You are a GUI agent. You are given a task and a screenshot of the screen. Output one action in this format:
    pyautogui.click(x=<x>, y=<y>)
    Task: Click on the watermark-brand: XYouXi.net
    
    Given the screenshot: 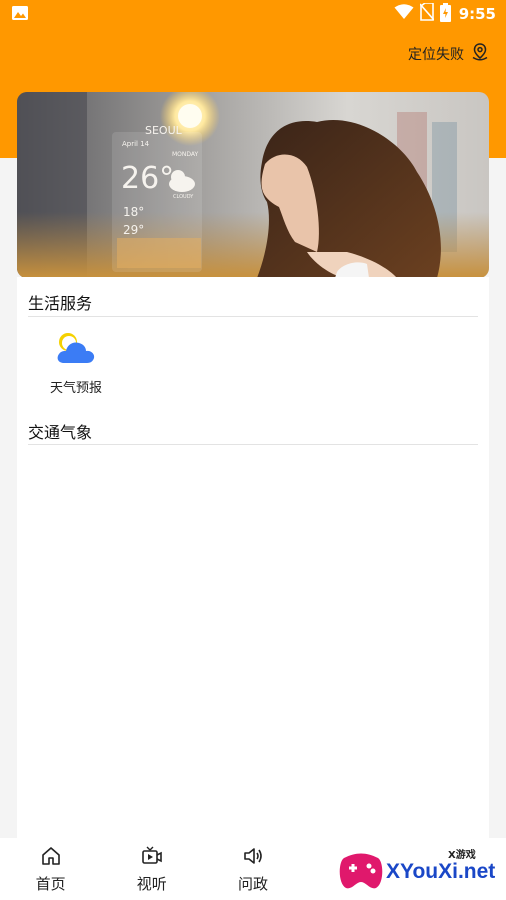 What is the action you would take?
    pyautogui.click(x=441, y=871)
    